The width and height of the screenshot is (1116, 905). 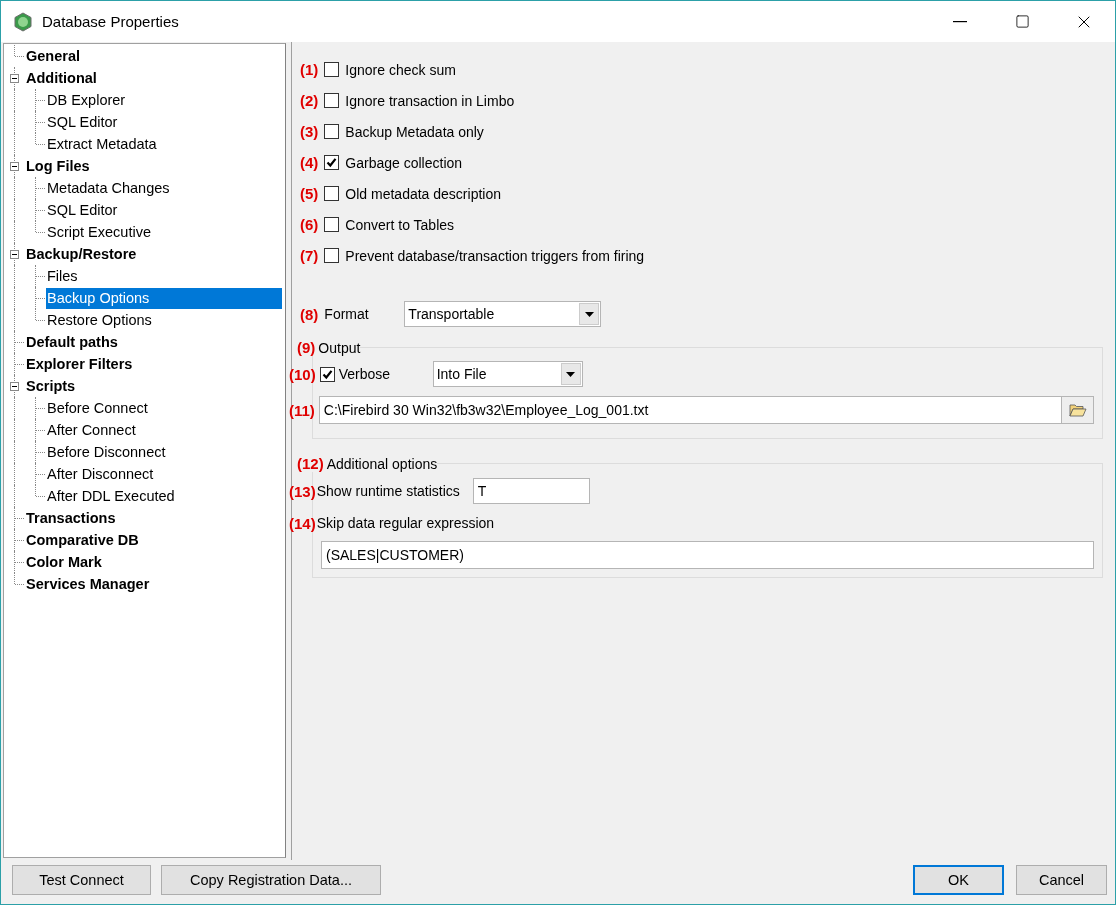 I want to click on field-label: Show runtime statistics, so click(x=388, y=491).